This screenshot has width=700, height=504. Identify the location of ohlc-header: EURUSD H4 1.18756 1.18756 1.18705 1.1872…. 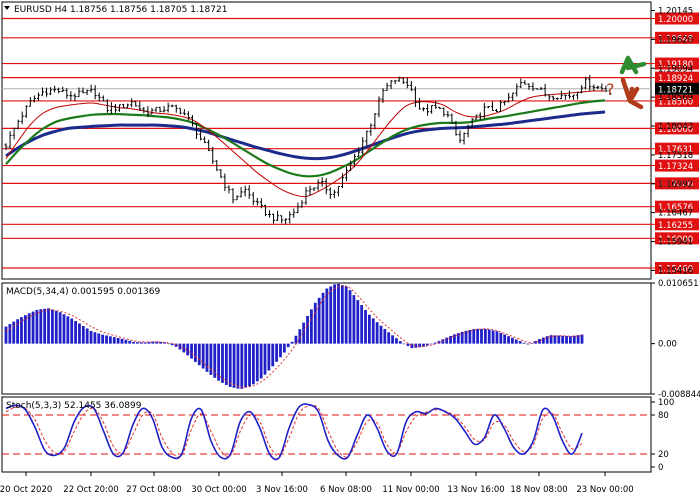
(120, 10).